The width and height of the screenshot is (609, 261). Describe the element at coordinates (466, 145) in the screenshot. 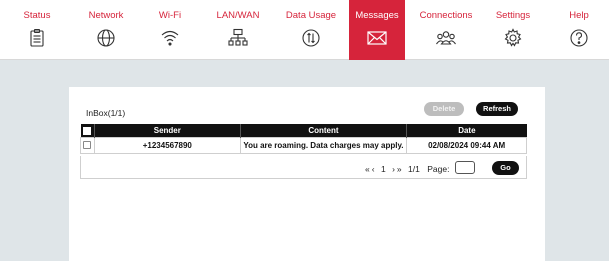

I see `date-cell: 02/08/2024 09:44 AM` at that location.